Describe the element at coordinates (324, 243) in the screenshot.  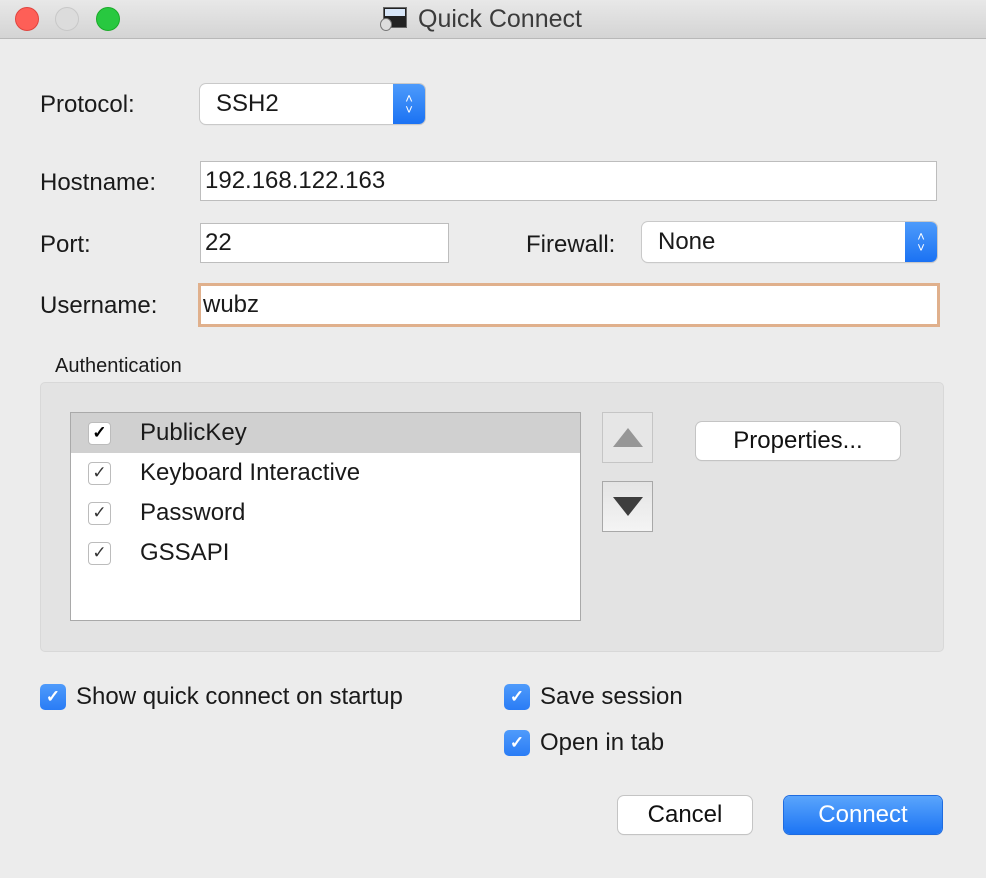
I see `port-input: 22` at that location.